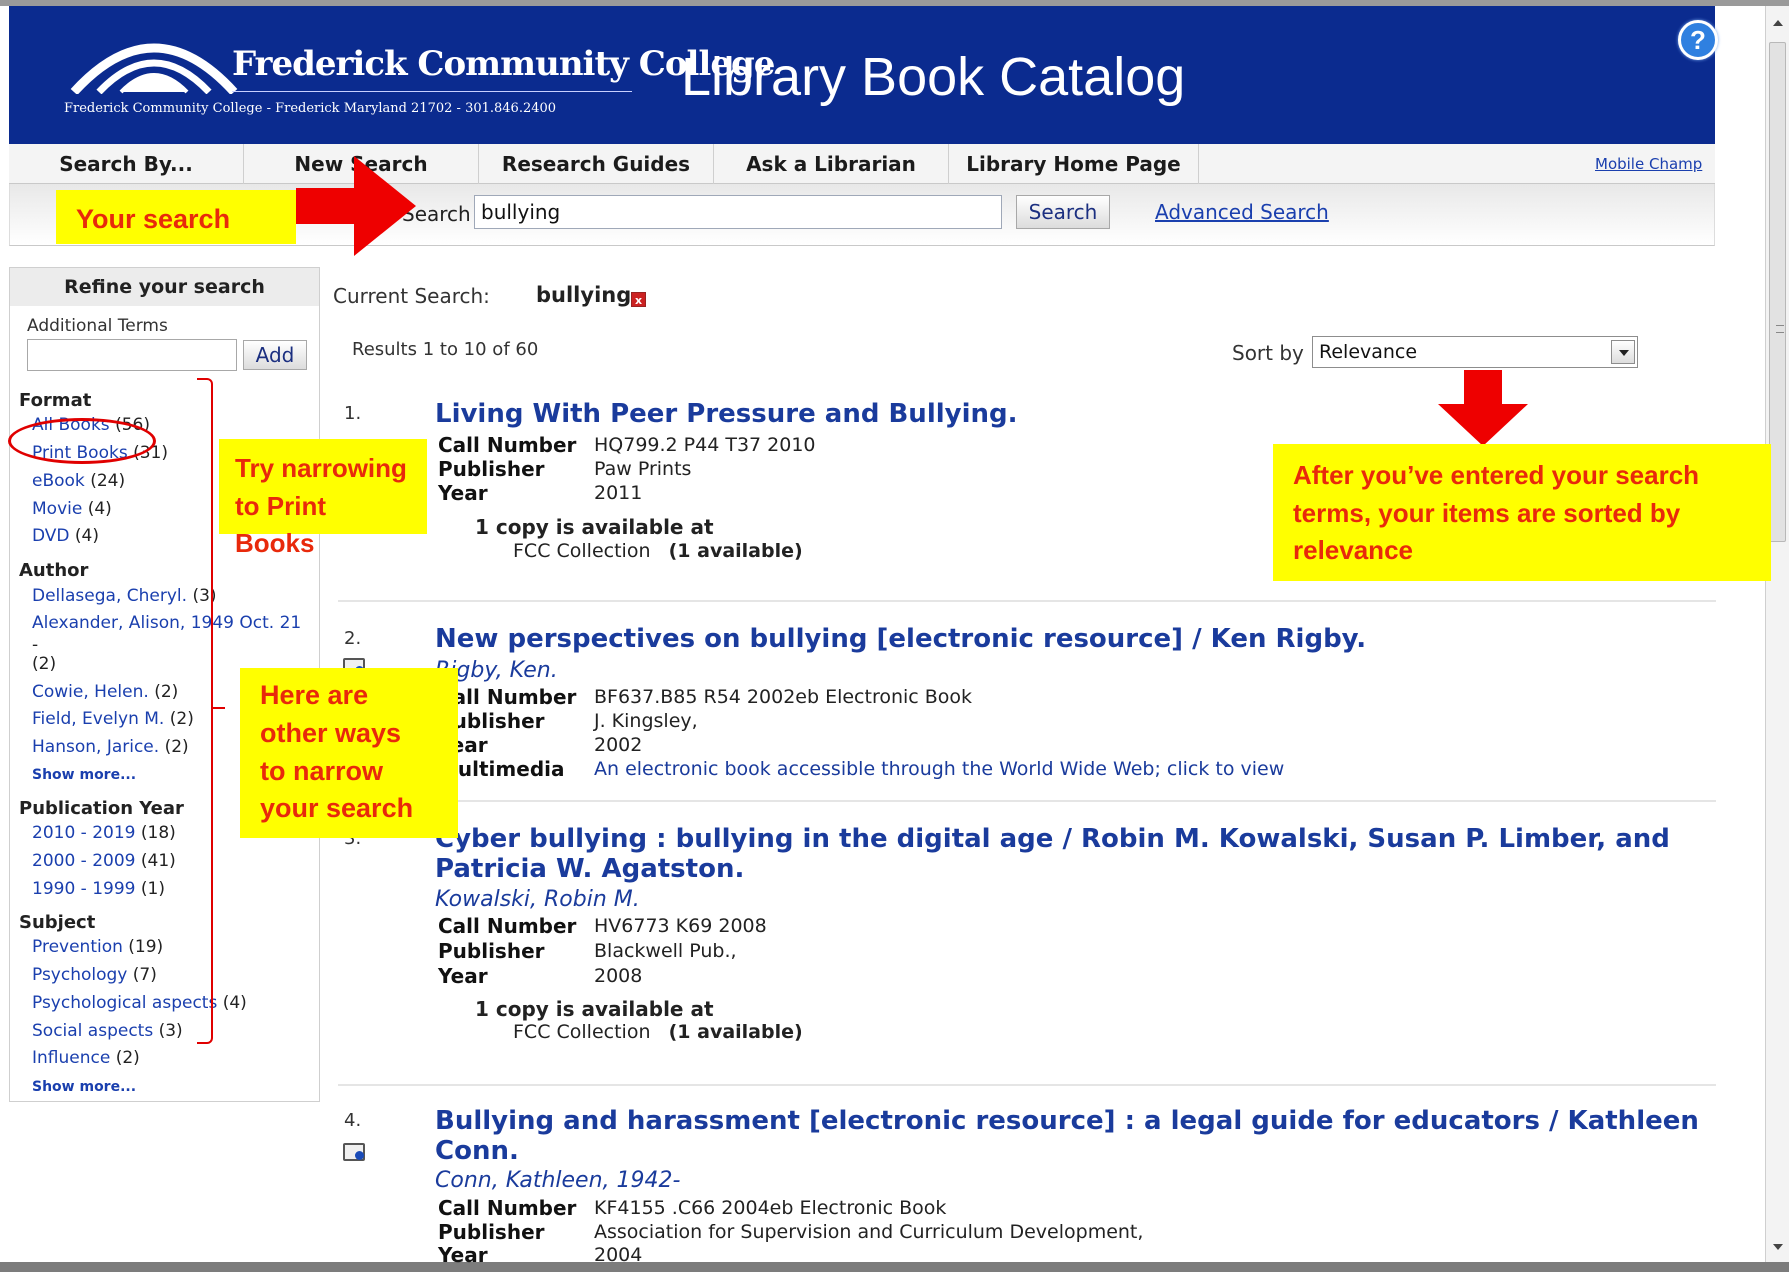 The image size is (1789, 1272). What do you see at coordinates (1487, 512) in the screenshot?
I see `callout-line: terms, your items are sorted by` at bounding box center [1487, 512].